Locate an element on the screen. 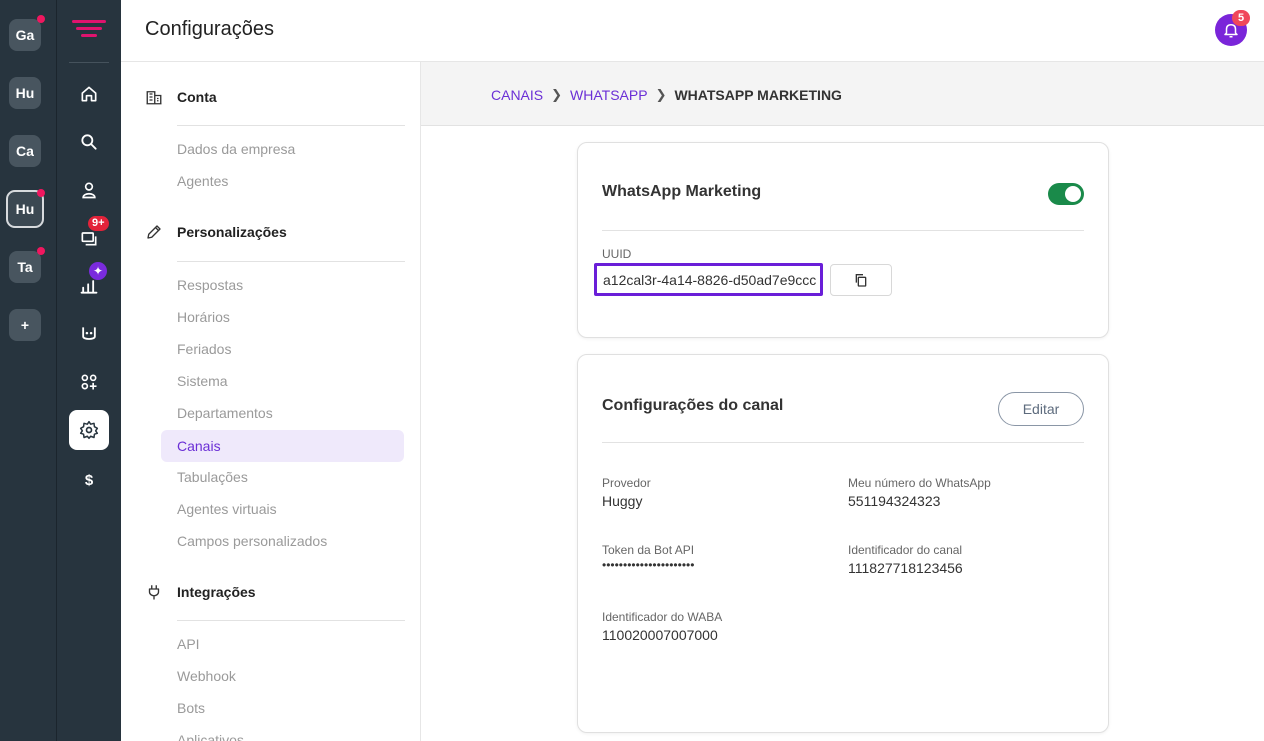 This screenshot has width=1264, height=741. section-title-integracoes: Integrações is located at coordinates (216, 592).